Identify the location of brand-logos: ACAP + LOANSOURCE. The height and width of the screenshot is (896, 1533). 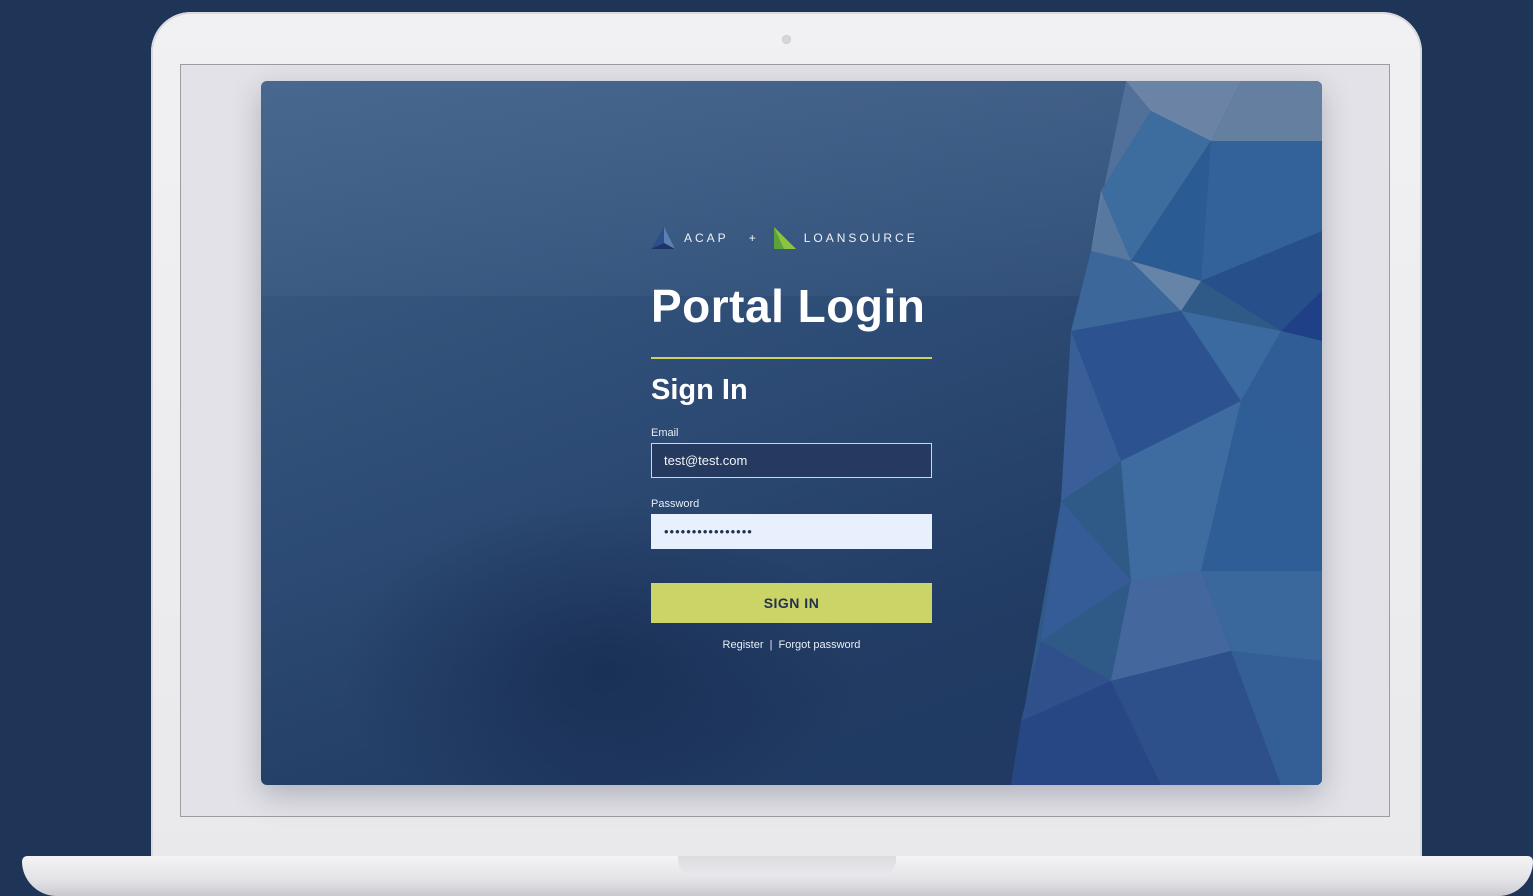
(791, 238).